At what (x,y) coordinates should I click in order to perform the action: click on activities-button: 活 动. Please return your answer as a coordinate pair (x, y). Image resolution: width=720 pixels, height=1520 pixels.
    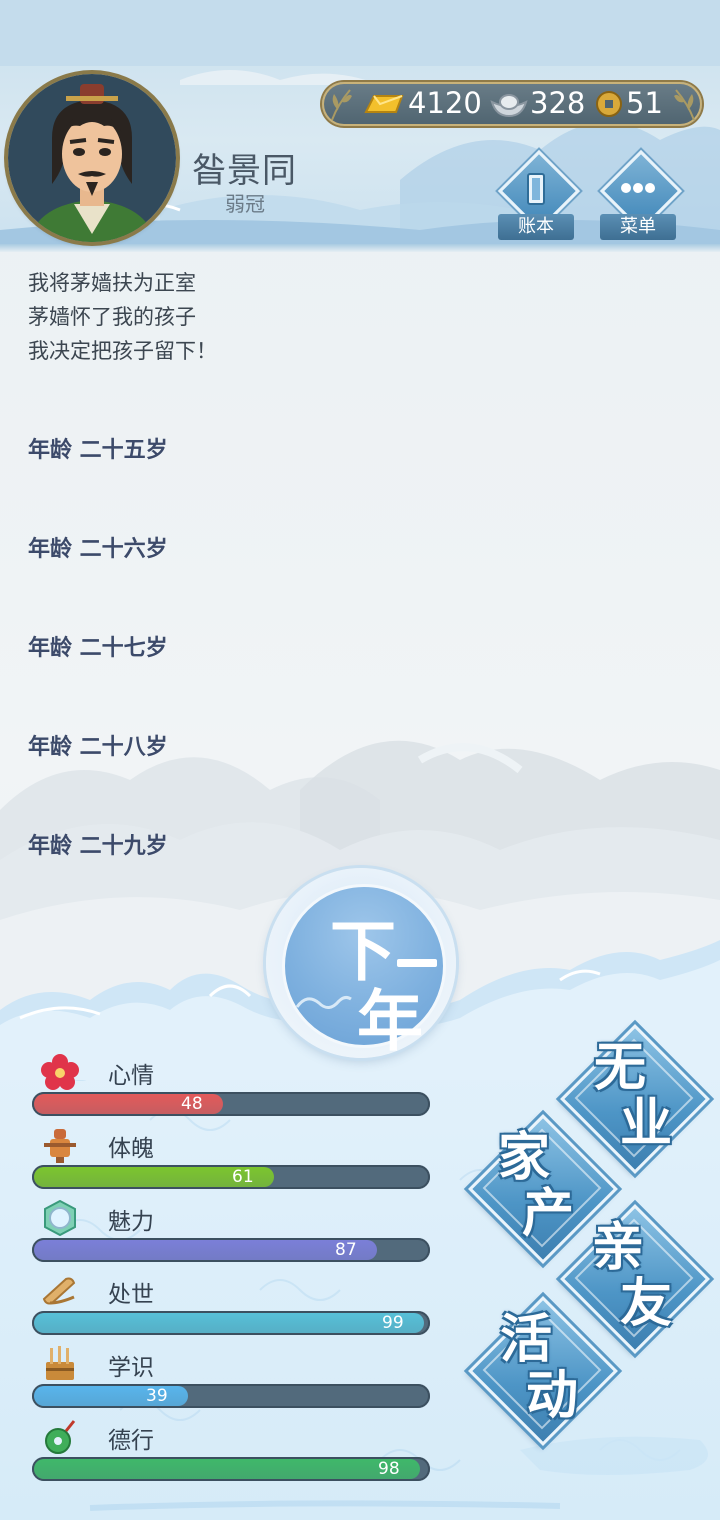
    Looking at the image, I should click on (543, 1371).